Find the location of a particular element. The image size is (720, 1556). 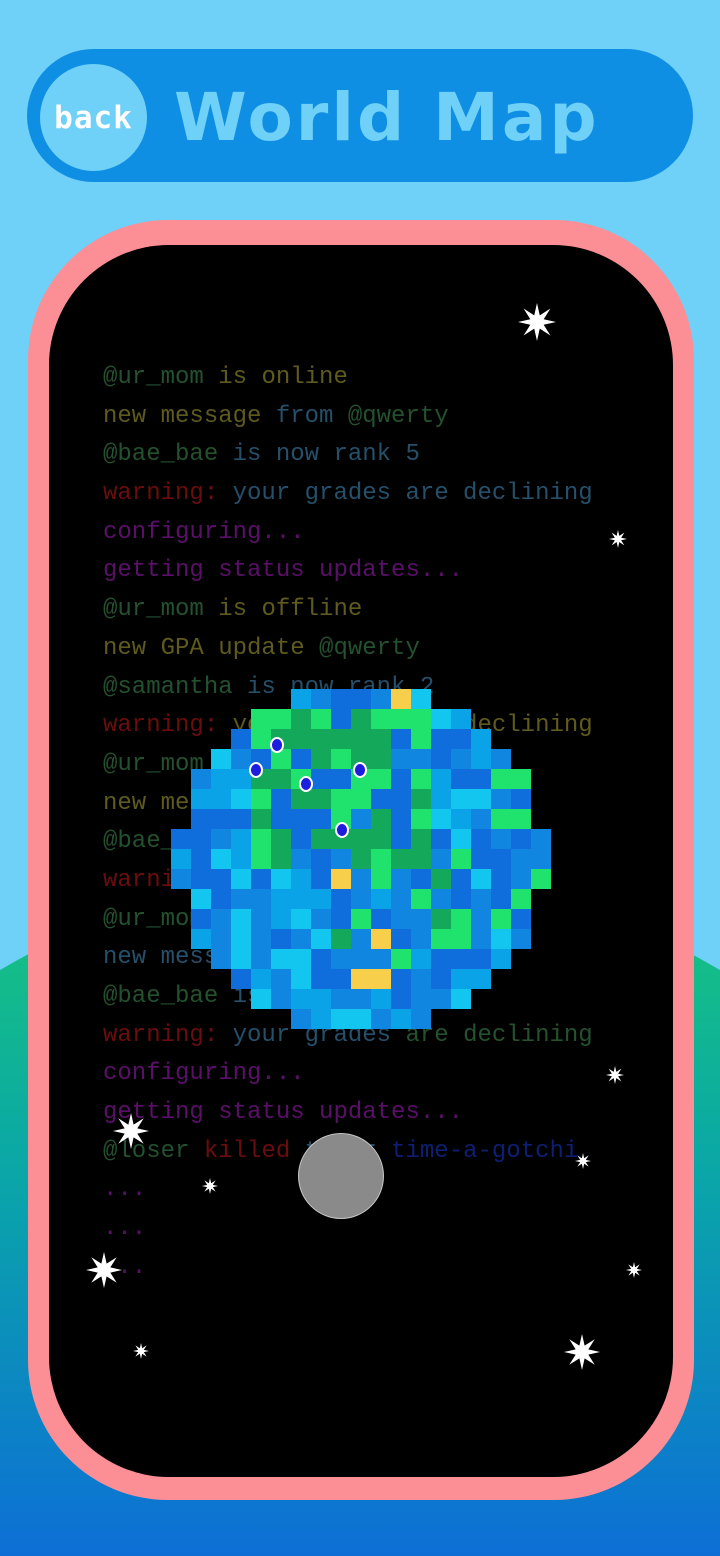

feed-line: @ur_mom is offline is located at coordinates (388, 610).